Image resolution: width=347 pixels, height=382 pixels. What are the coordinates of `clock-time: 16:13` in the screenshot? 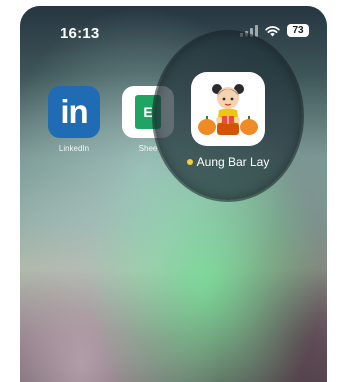 It's located at (80, 33).